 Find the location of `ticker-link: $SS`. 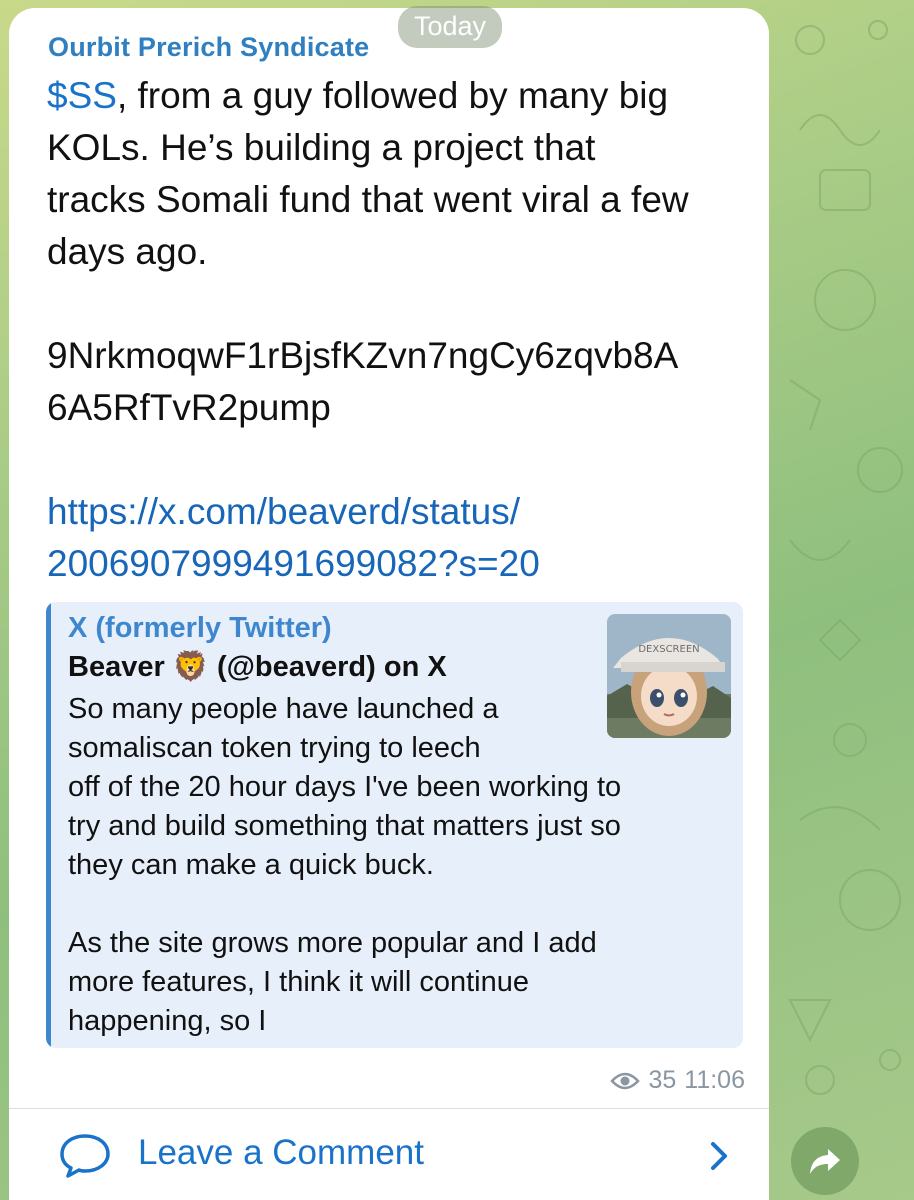

ticker-link: $SS is located at coordinates (82, 95).